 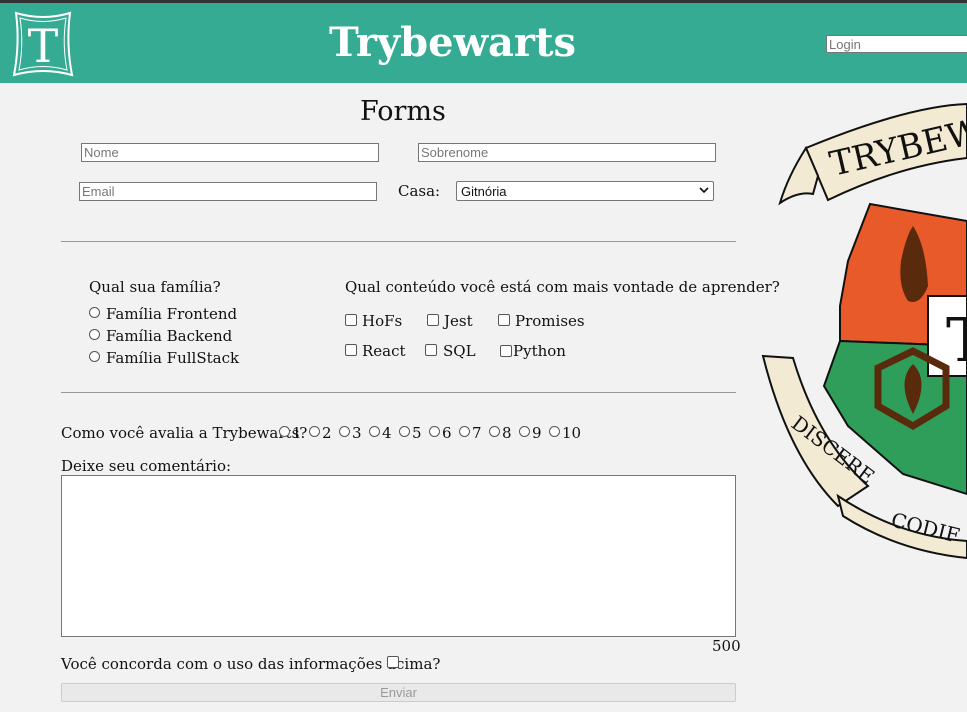 What do you see at coordinates (351, 350) in the screenshot?
I see `content-checkbox-react` at bounding box center [351, 350].